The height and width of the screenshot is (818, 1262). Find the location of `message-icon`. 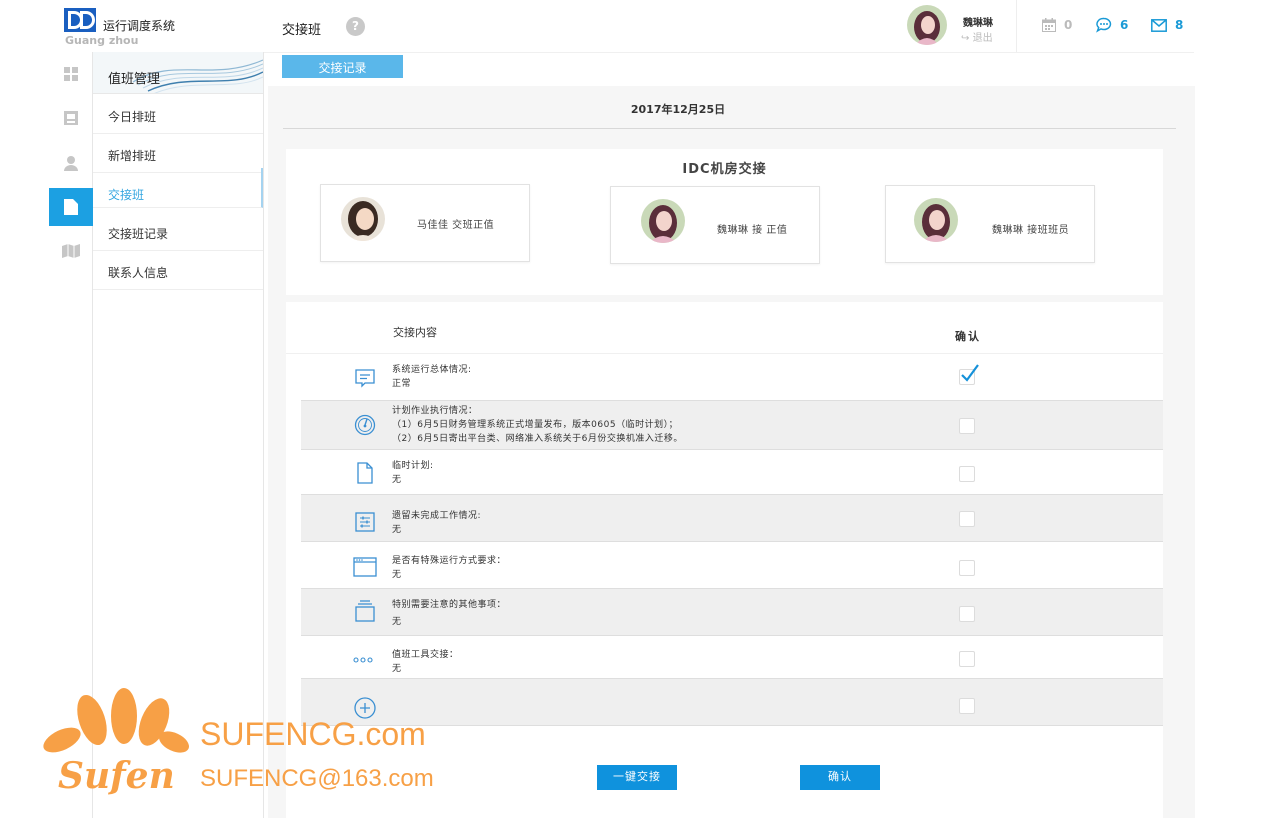

message-icon is located at coordinates (365, 378).